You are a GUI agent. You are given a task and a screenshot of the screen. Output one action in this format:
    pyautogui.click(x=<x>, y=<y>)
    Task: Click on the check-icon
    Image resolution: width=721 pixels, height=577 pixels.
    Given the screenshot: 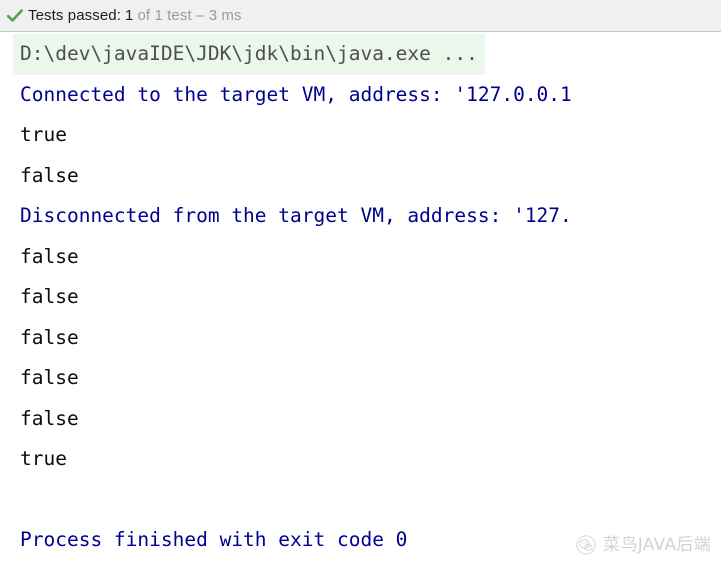 What is the action you would take?
    pyautogui.click(x=14, y=15)
    